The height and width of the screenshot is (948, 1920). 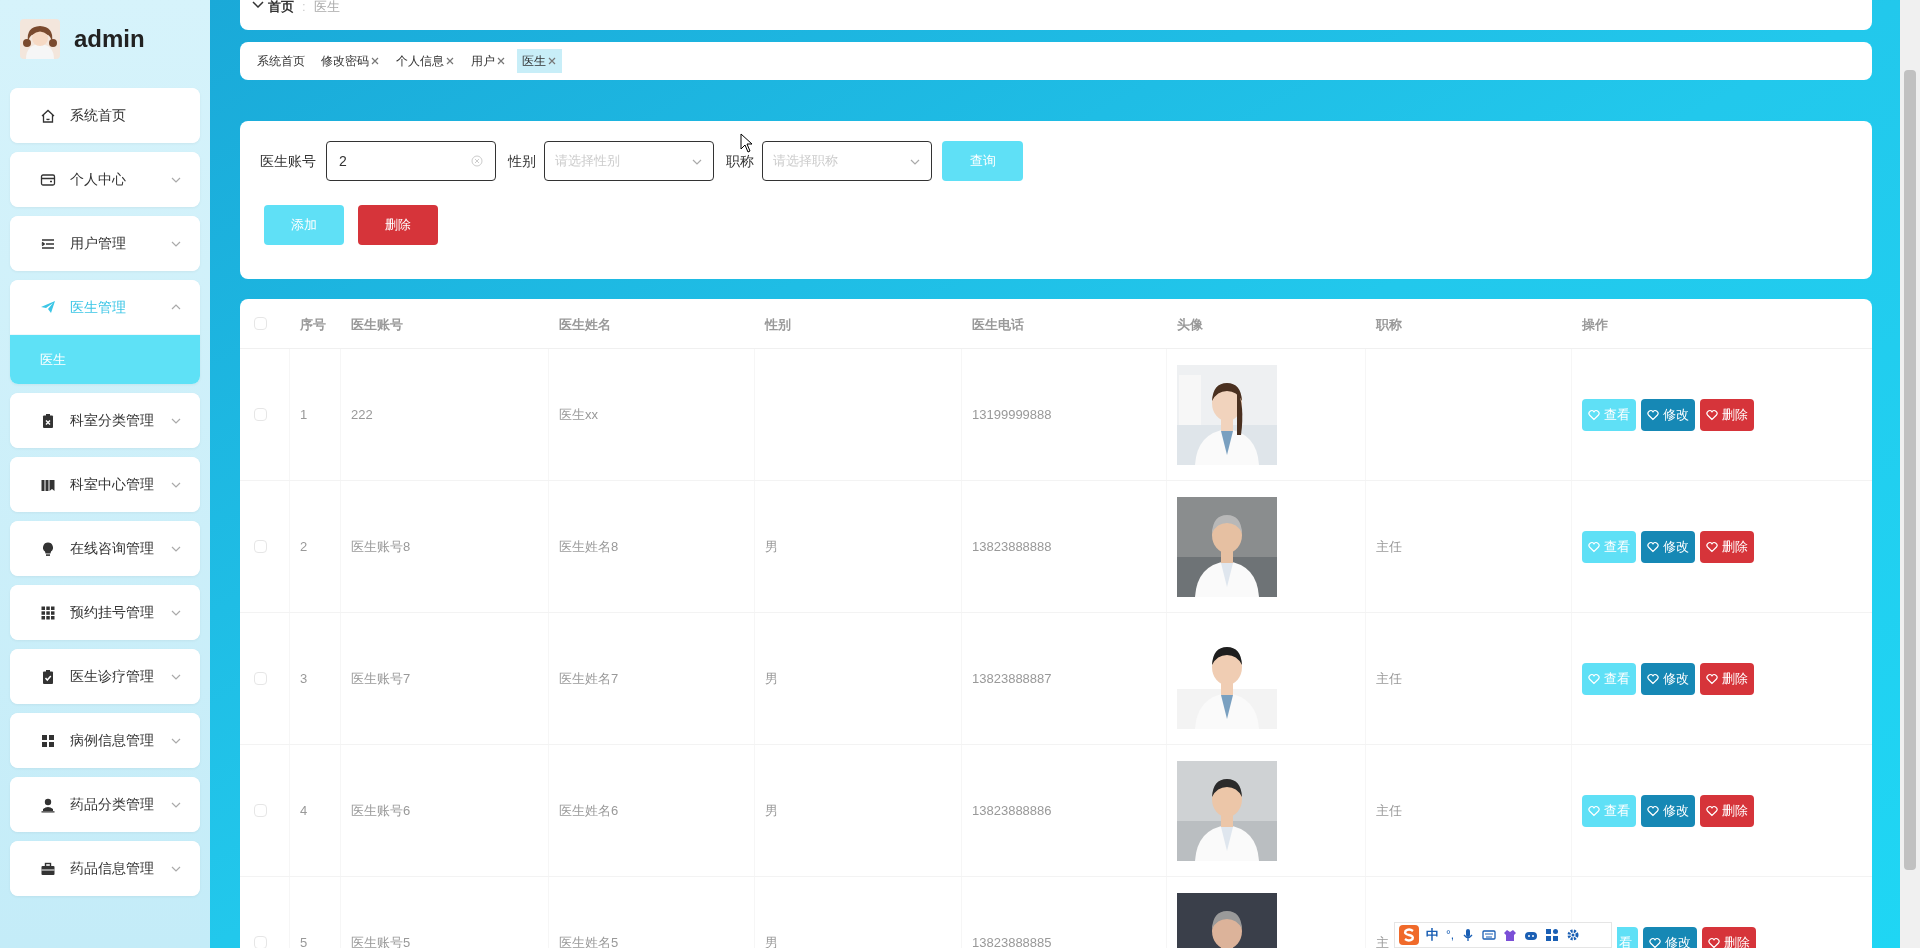 I want to click on sidebar-item: 在线咨询管理, so click(x=105, y=548).